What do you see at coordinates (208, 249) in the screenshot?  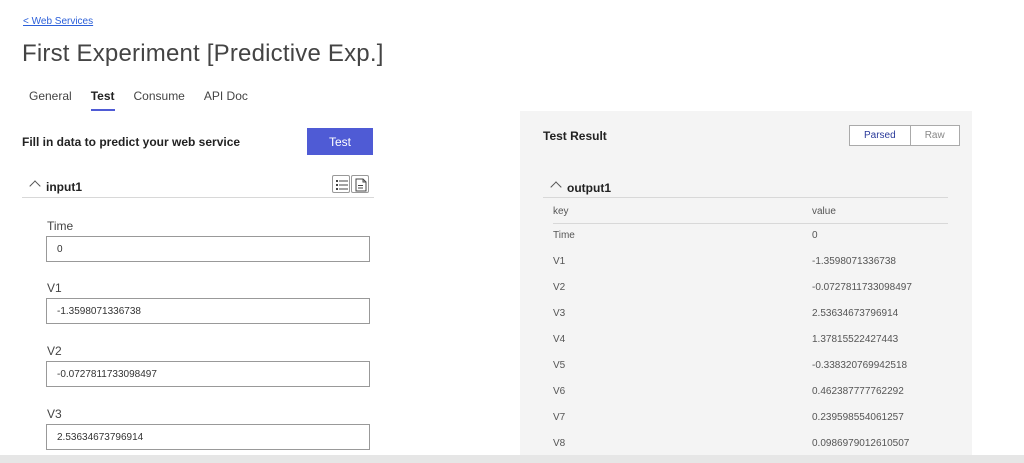 I see `time-input` at bounding box center [208, 249].